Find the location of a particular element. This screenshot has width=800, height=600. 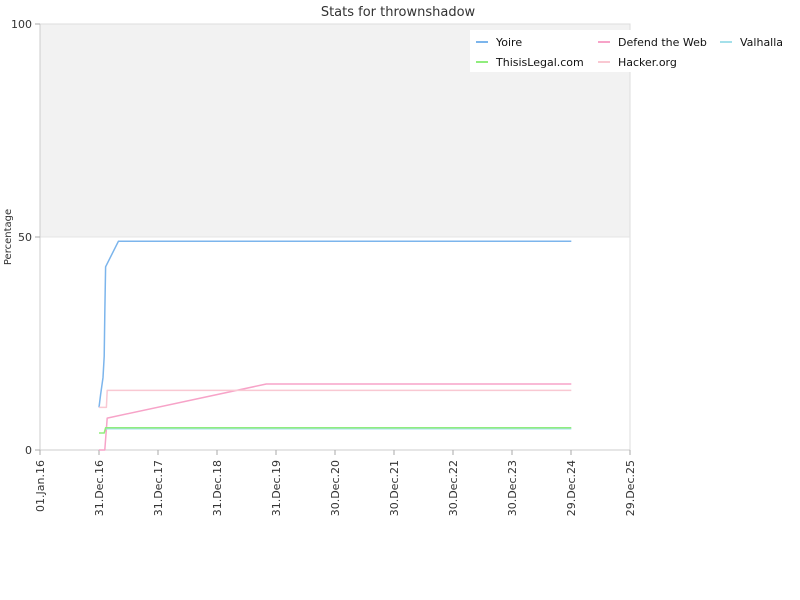

x-tick-label: 30.Dec.21 is located at coordinates (394, 488).